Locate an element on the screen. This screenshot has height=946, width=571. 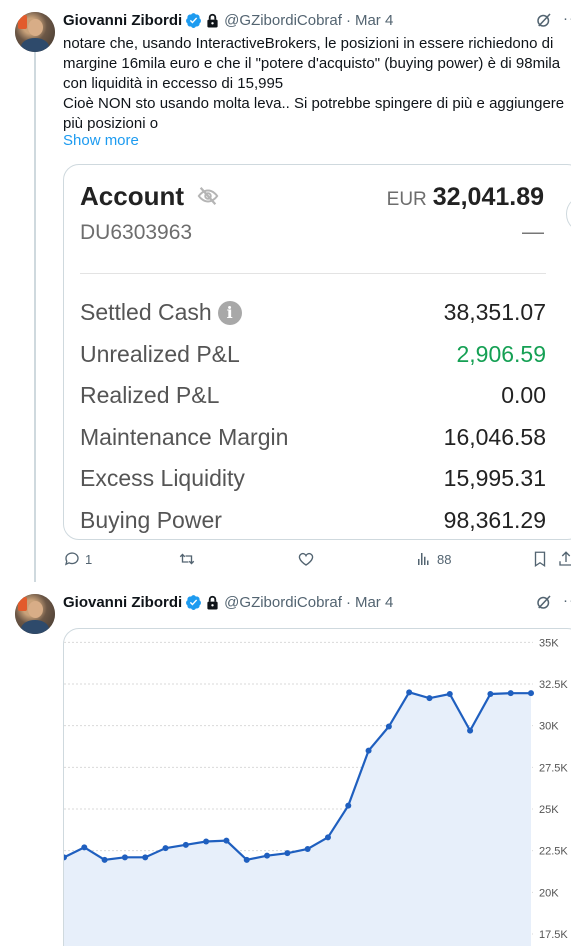
row-excess-liquidity: Excess Liquidity 15,995.31 is located at coordinates (313, 480).